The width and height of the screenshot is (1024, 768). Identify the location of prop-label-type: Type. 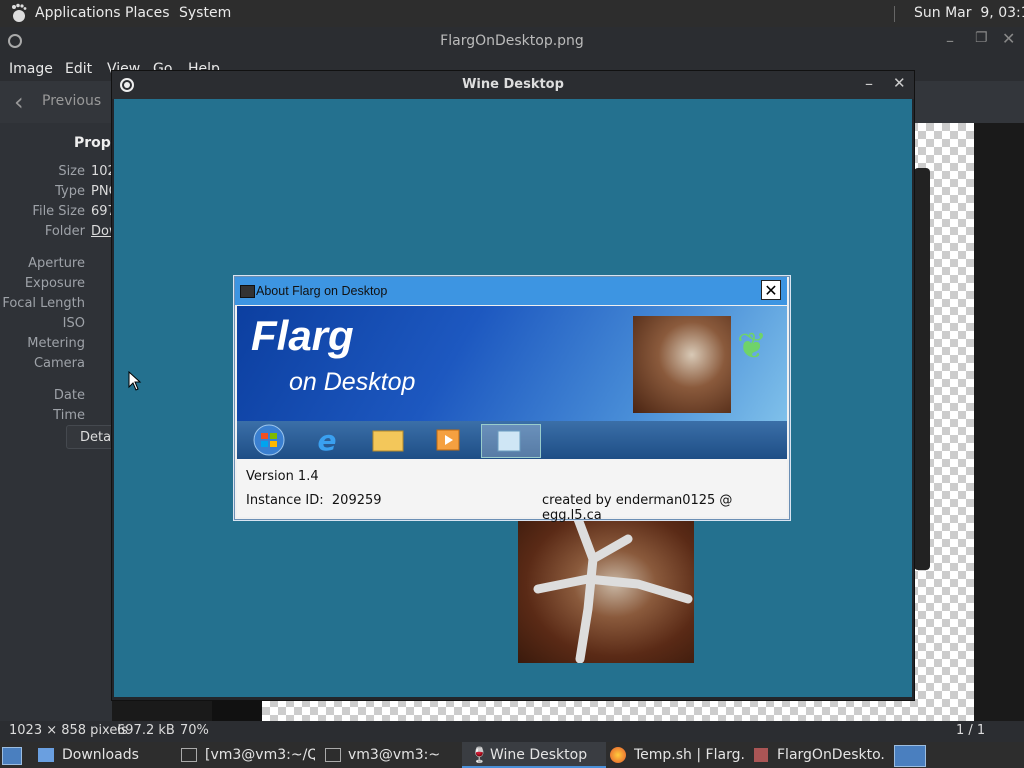
(70, 191).